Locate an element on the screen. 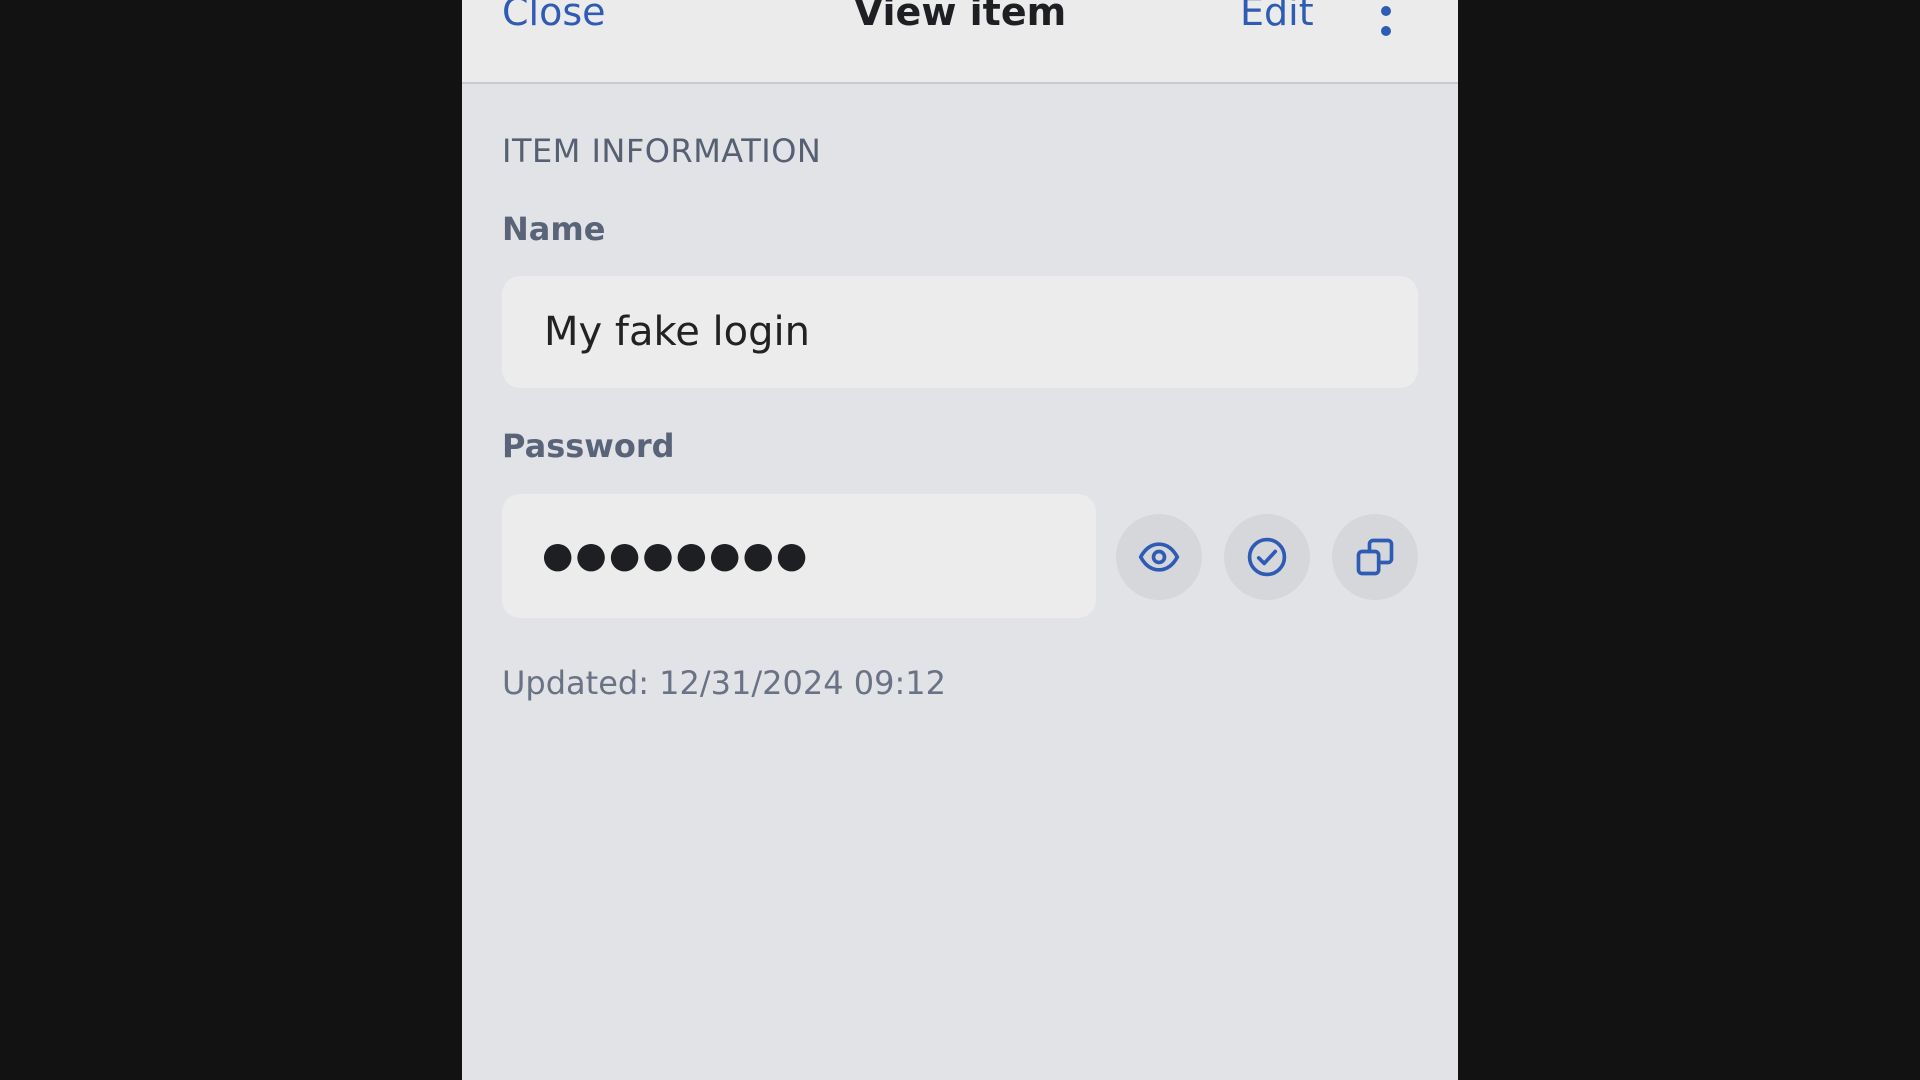 This screenshot has height=1080, width=1920. name-label: Name is located at coordinates (554, 229).